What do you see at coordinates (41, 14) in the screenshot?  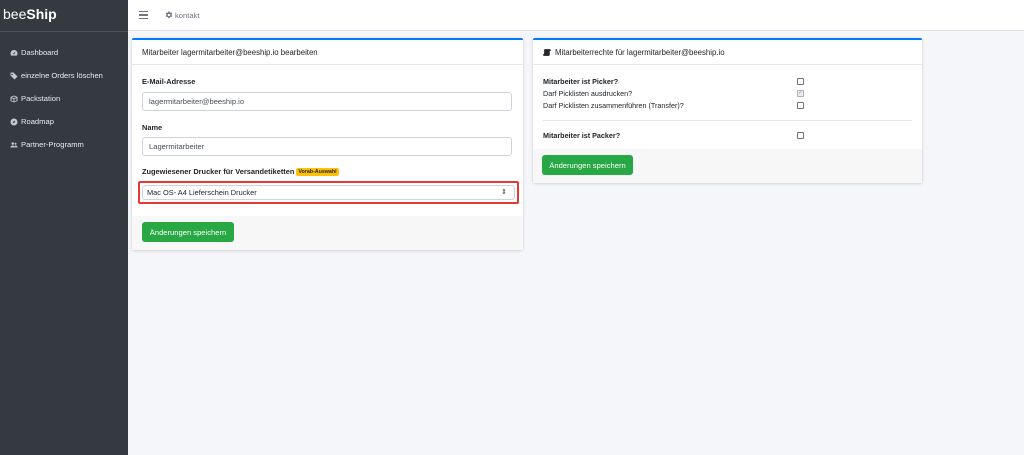 I see `brand-bold: Ship` at bounding box center [41, 14].